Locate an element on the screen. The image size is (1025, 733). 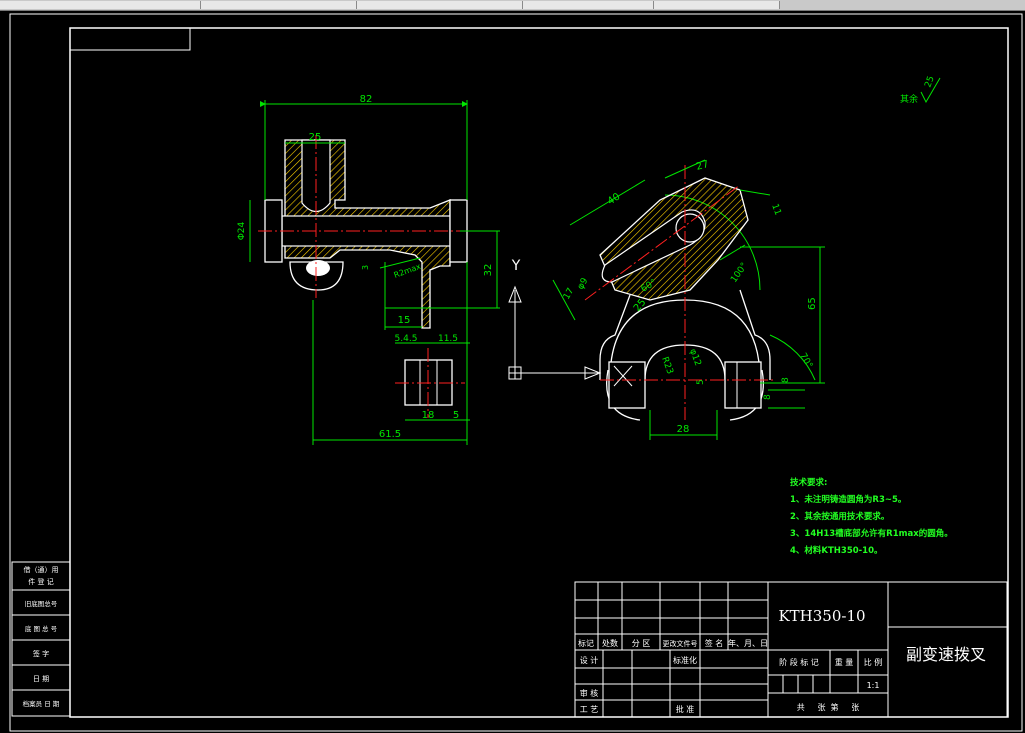
ratio-label: 比 例 is located at coordinates (873, 662).